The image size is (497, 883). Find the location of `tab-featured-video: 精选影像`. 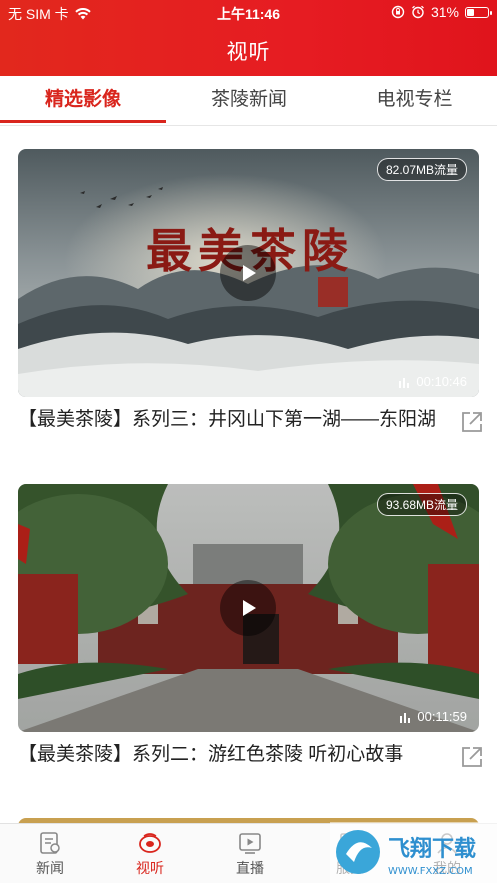

tab-featured-video: 精选影像 is located at coordinates (83, 101).